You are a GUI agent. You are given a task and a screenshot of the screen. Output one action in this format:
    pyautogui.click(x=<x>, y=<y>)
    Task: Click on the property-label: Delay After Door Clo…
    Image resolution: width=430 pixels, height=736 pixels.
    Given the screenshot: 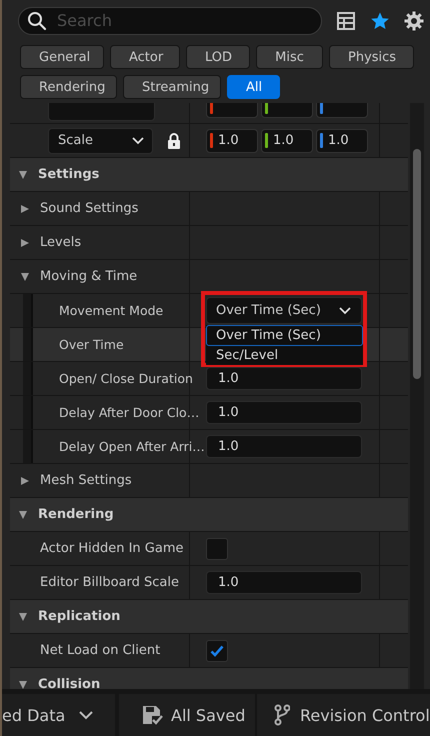 What is the action you would take?
    pyautogui.click(x=129, y=412)
    